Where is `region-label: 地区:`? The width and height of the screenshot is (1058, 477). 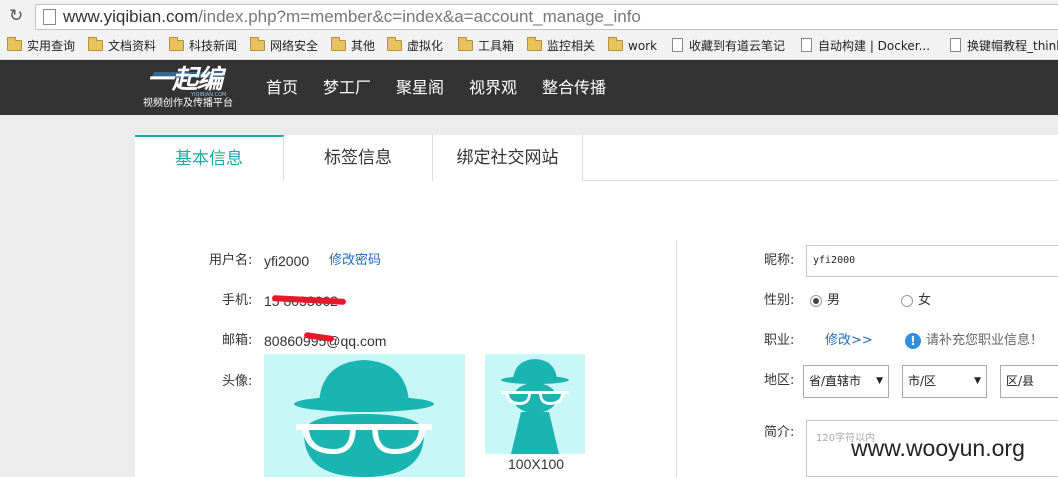 region-label: 地区: is located at coordinates (779, 380).